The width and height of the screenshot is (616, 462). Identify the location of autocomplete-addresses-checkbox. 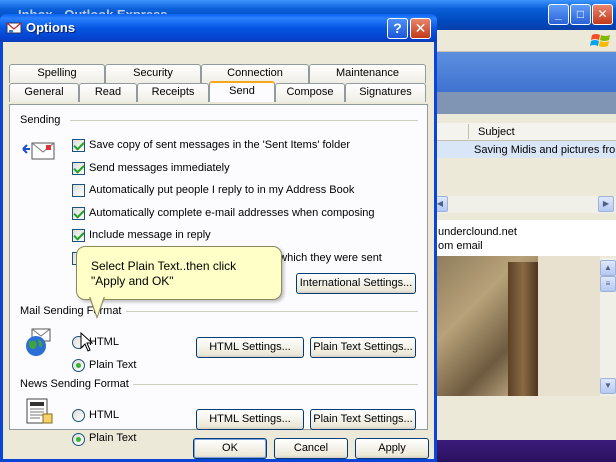
(78, 213).